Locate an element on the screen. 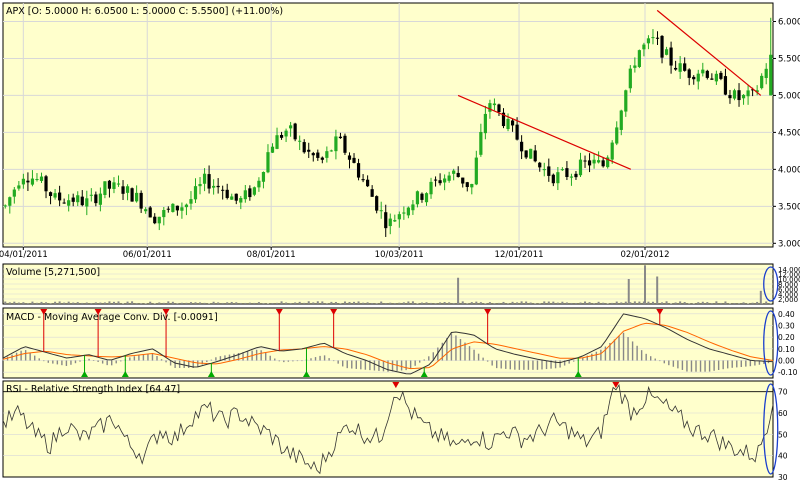 The image size is (800, 482). macd-y-tick-label: 0.20 is located at coordinates (786, 337).